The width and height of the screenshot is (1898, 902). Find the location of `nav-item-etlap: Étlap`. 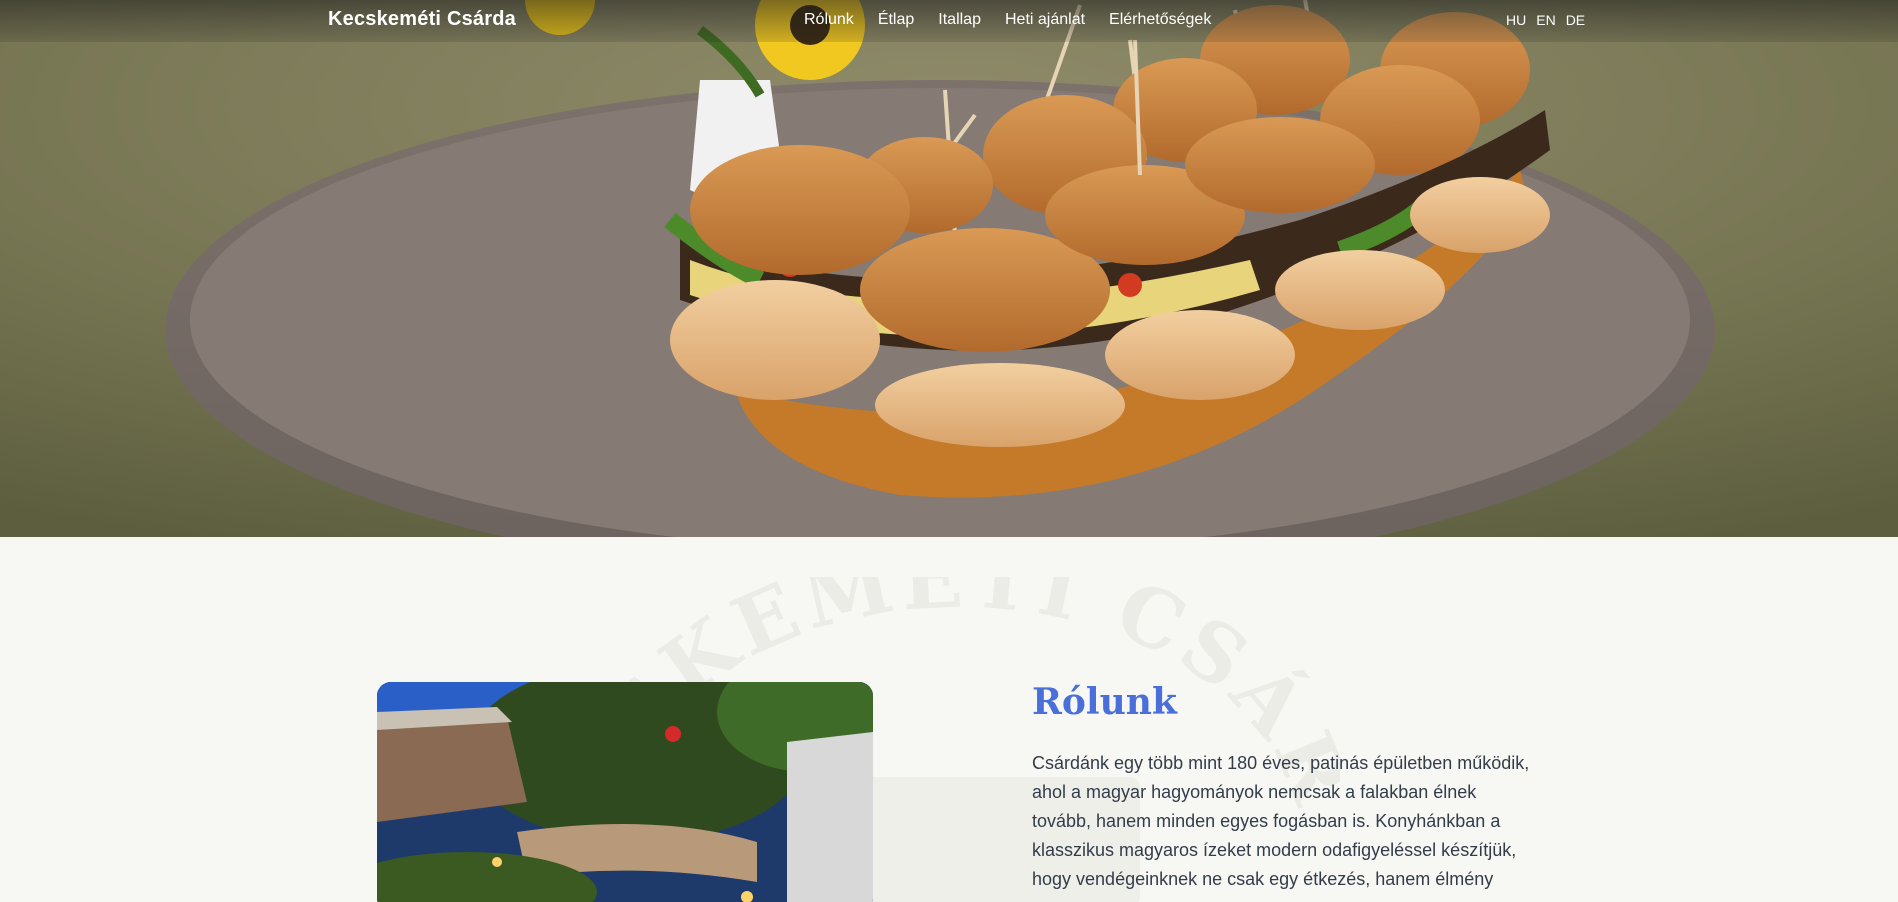

nav-item-etlap: Étlap is located at coordinates (896, 20).